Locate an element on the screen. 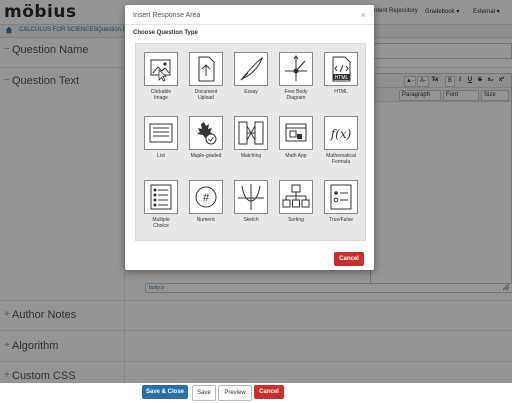 The width and height of the screenshot is (512, 403). dialog-title: Insert Response Area is located at coordinates (167, 15).